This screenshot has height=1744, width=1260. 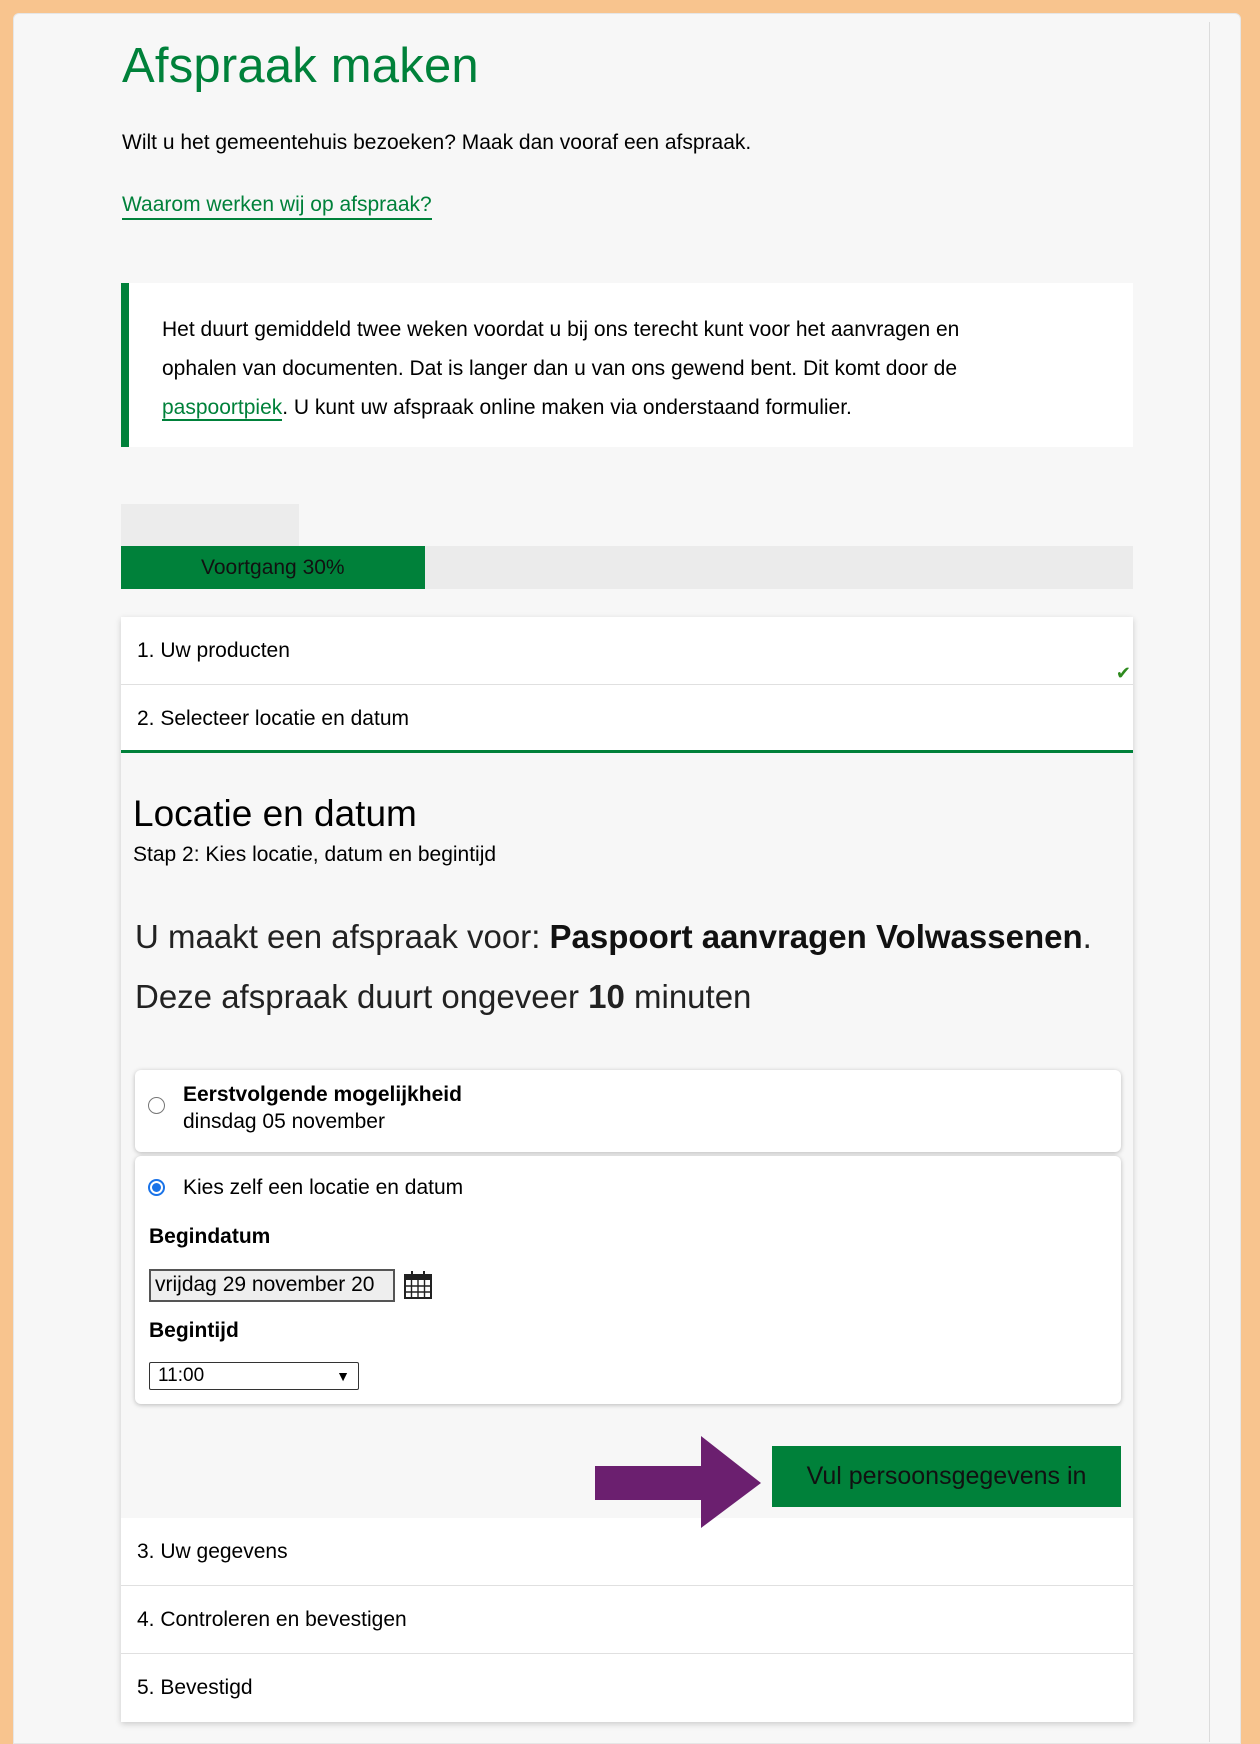 I want to click on step-2-locatie-datum: ✔ 2. Selecteer locatie en datum, so click(x=627, y=708).